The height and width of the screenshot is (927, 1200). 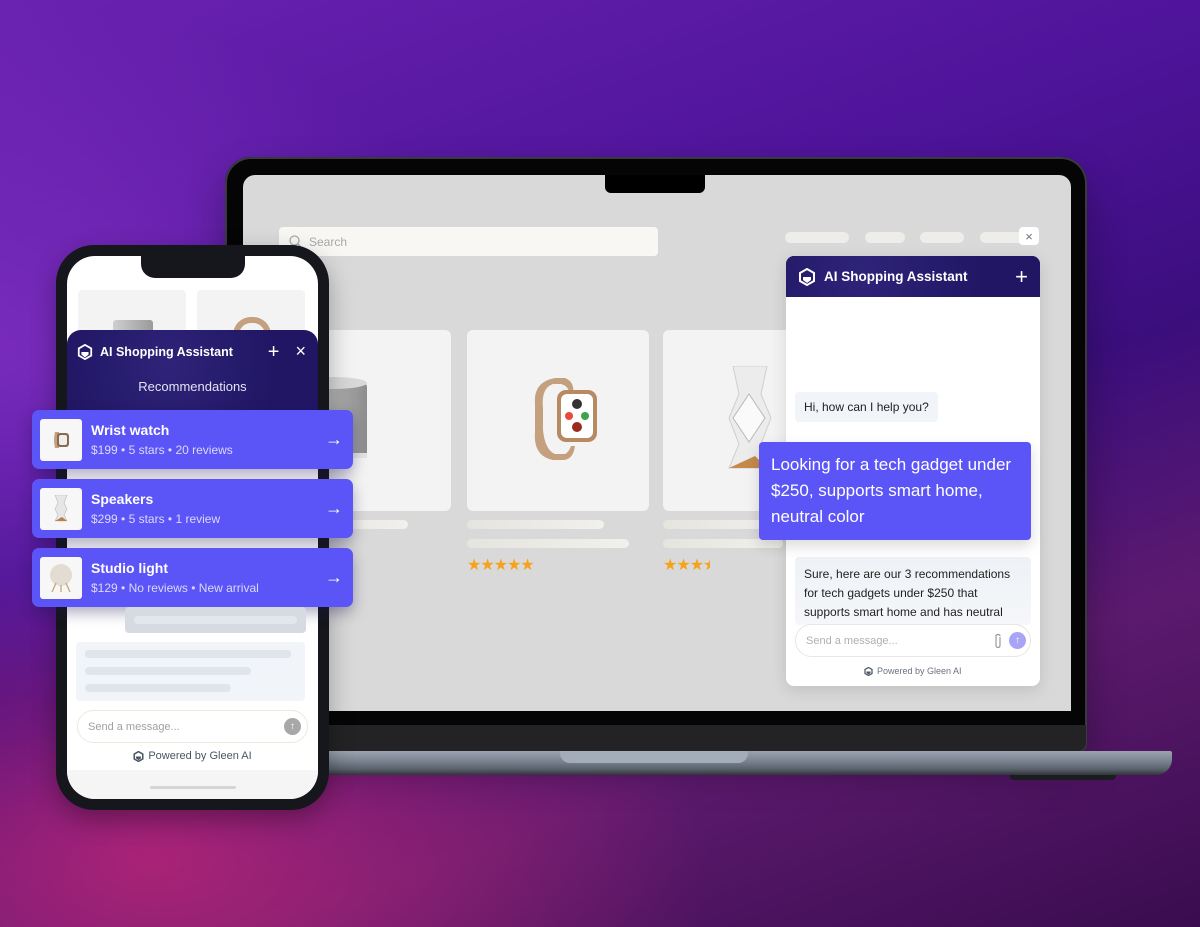 I want to click on product-card, so click(x=558, y=420).